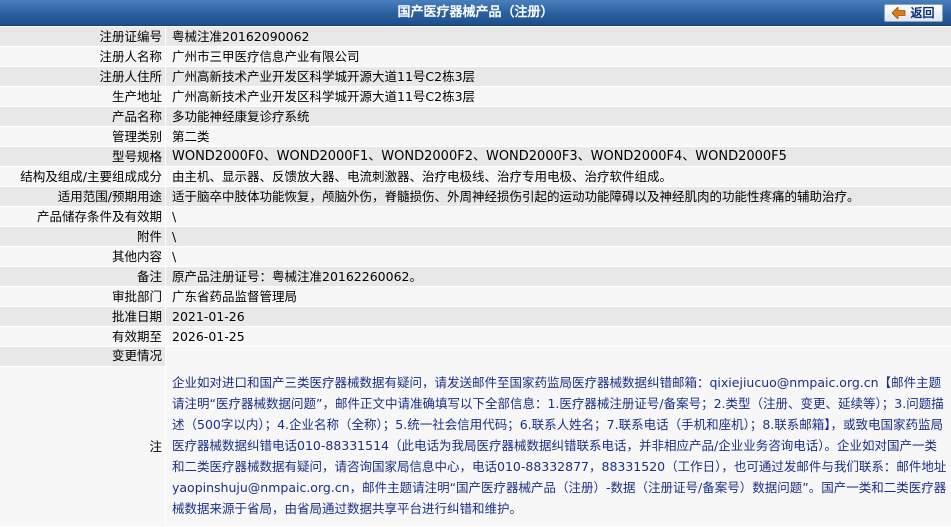 The height and width of the screenshot is (527, 951). I want to click on table-row: 审批部门 广东省药品监督管理局, so click(475, 297).